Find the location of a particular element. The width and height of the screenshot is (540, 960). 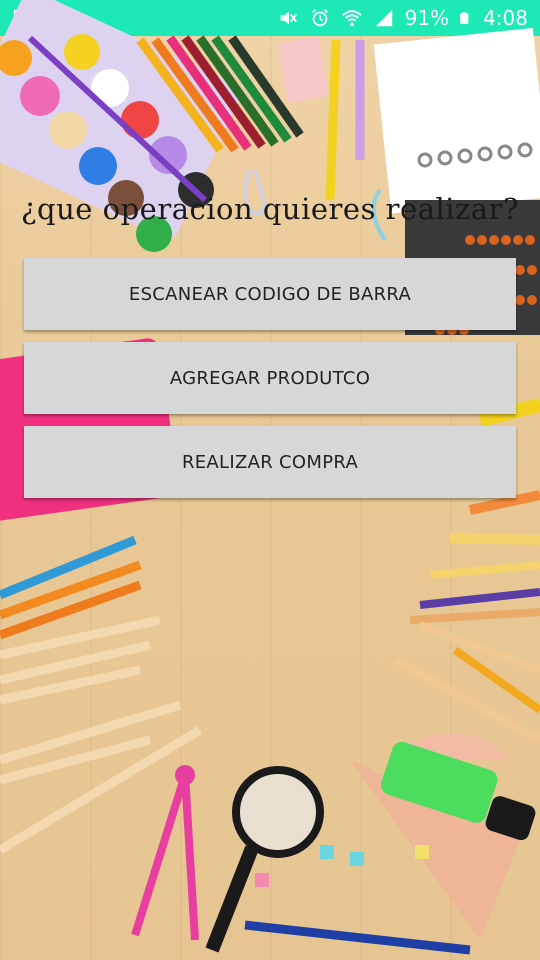

battery-icon is located at coordinates (464, 18).